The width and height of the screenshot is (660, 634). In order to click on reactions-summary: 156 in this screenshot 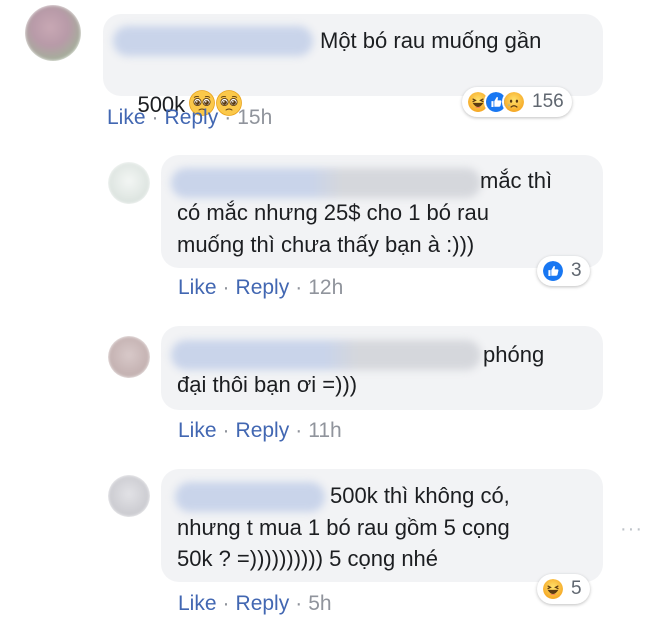, I will do `click(517, 102)`.